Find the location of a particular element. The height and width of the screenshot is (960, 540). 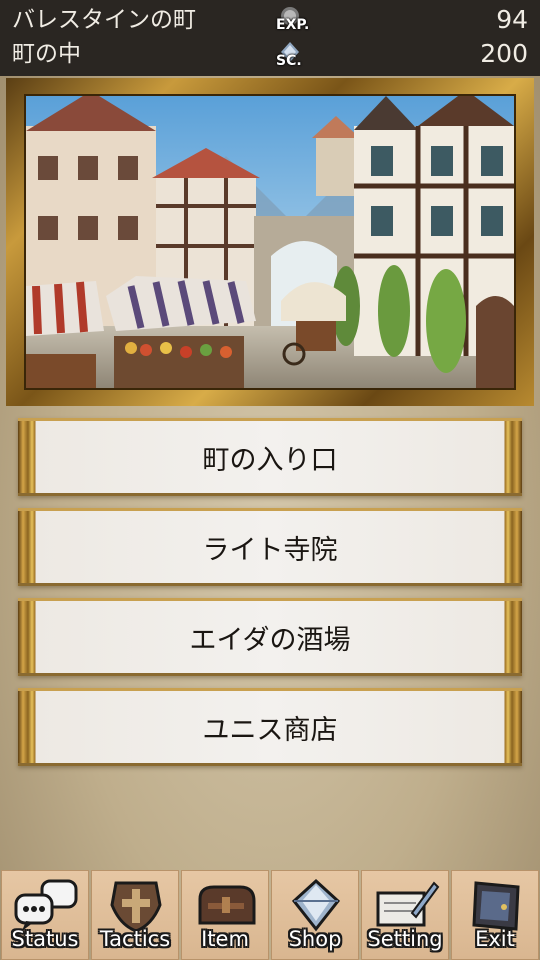

menu-item-label: Item is located at coordinates (225, 939).